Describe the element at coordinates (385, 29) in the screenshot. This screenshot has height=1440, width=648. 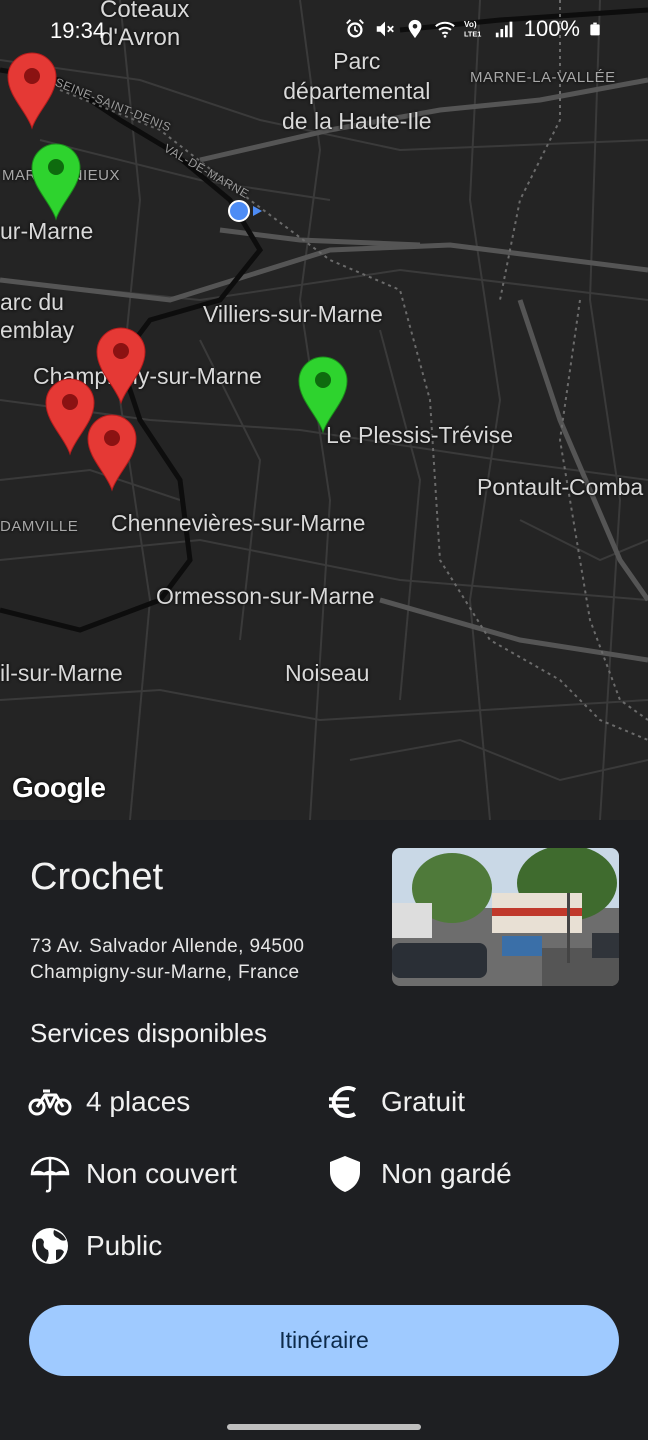
I see `mute-icon` at that location.